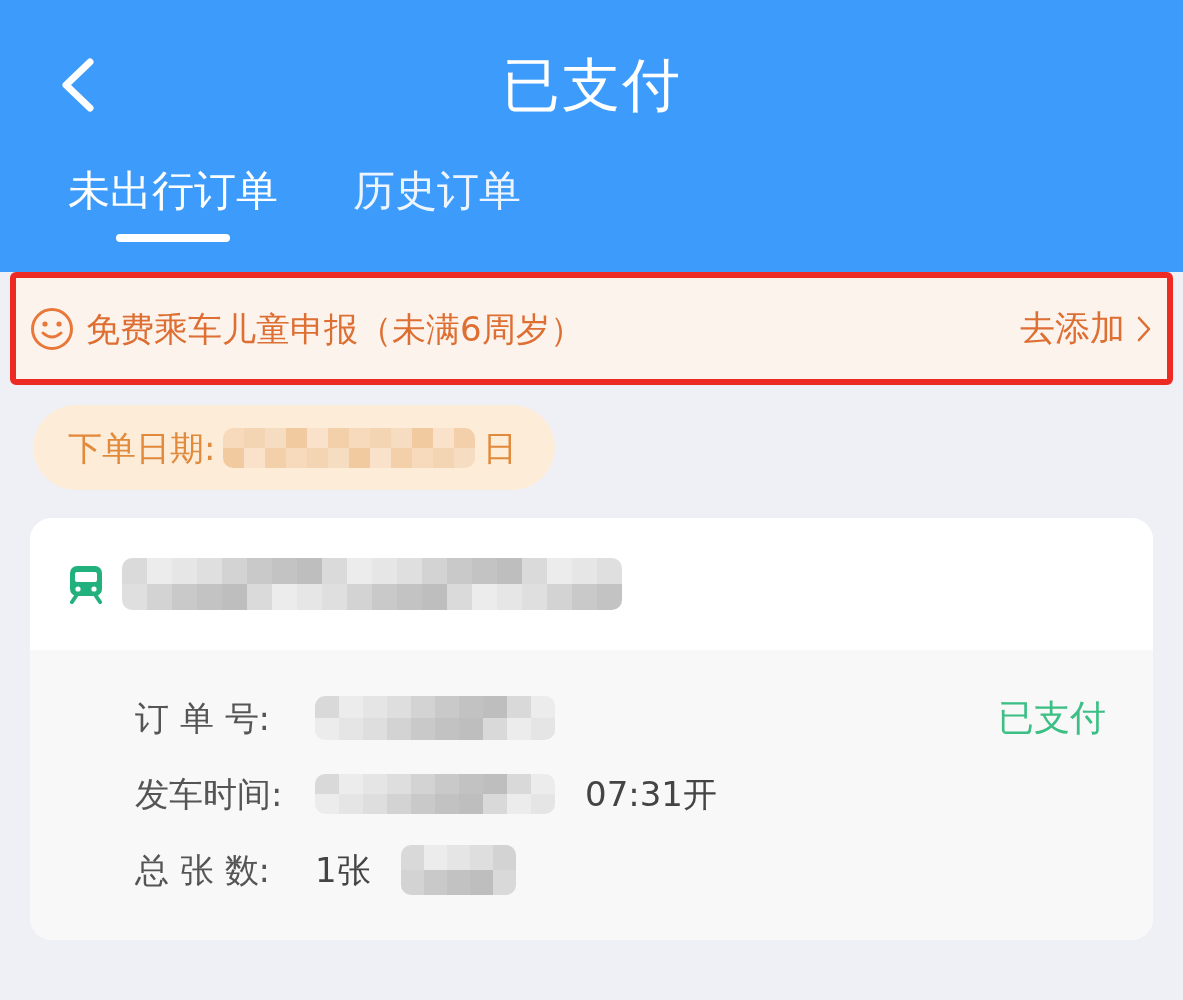  Describe the element at coordinates (651, 794) in the screenshot. I see `field-value: 07:31开` at that location.